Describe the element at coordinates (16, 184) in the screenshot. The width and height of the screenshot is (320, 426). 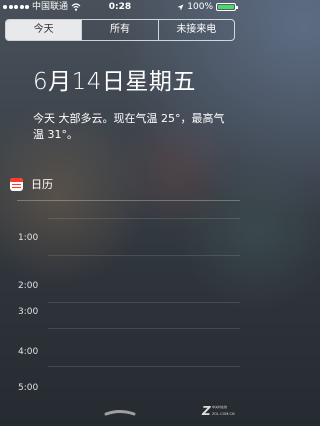
I see `calendar-icon` at that location.